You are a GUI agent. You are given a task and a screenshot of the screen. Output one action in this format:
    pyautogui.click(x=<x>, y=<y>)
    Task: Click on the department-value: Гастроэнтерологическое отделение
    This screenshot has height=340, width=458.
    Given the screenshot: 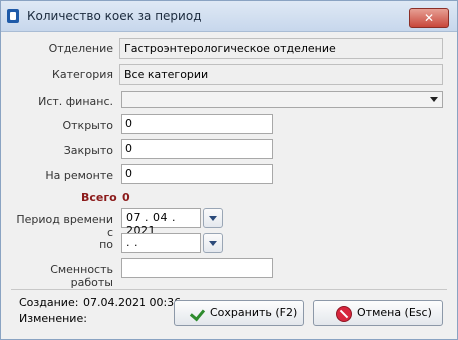 What is the action you would take?
    pyautogui.click(x=230, y=48)
    